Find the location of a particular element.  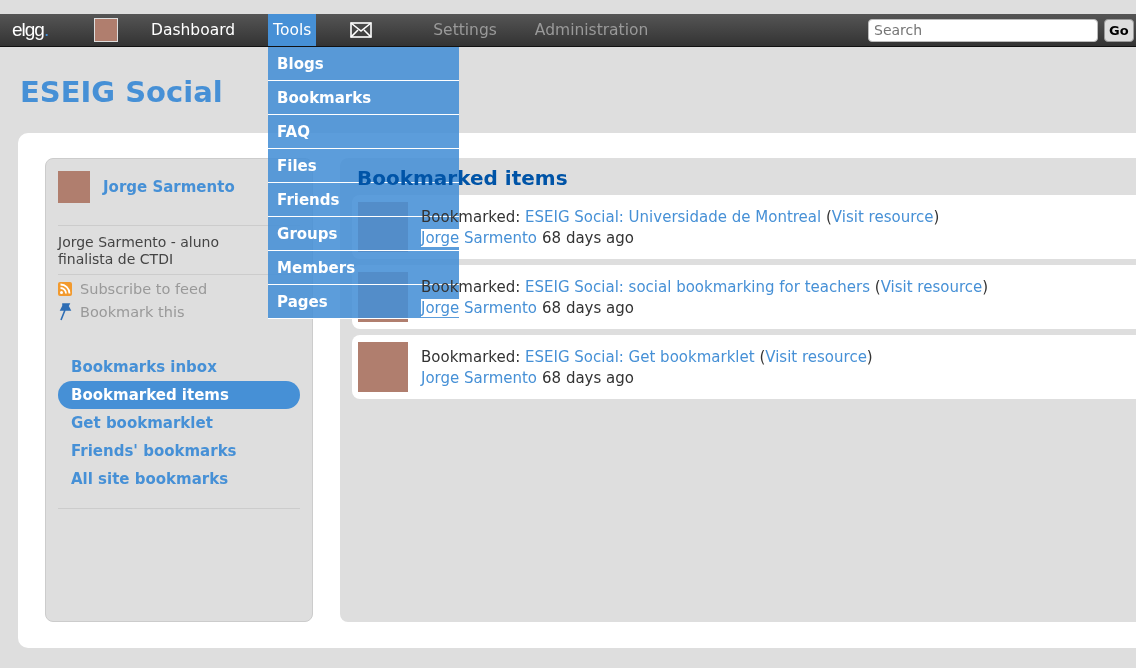

sidebar-menu-item: Bookmarked items is located at coordinates (179, 394).